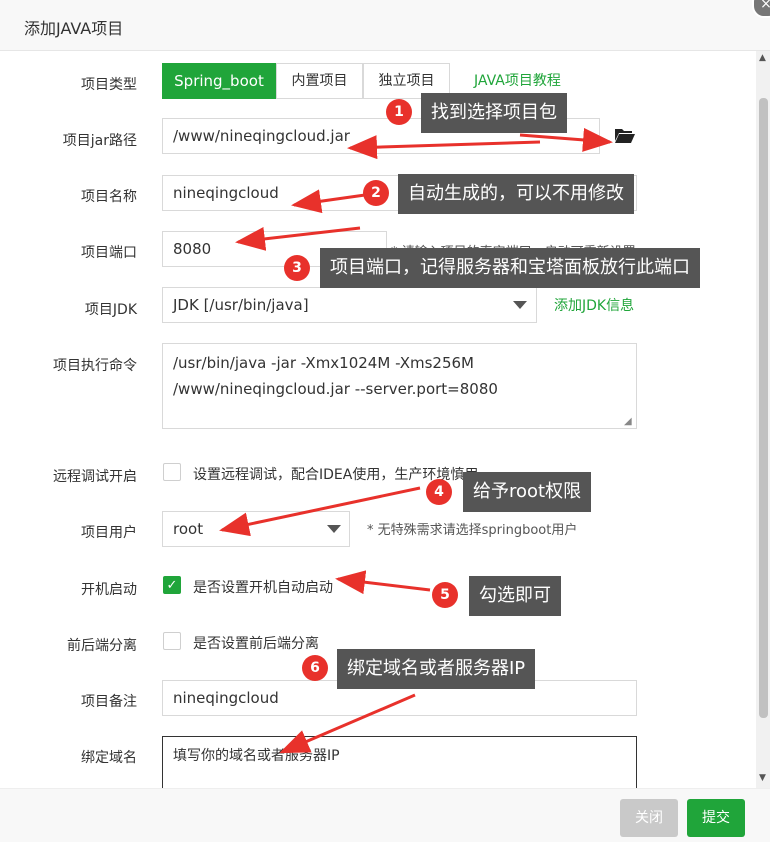  Describe the element at coordinates (95, 477) in the screenshot. I see `remote-debug-label: 远程调试开启` at that location.